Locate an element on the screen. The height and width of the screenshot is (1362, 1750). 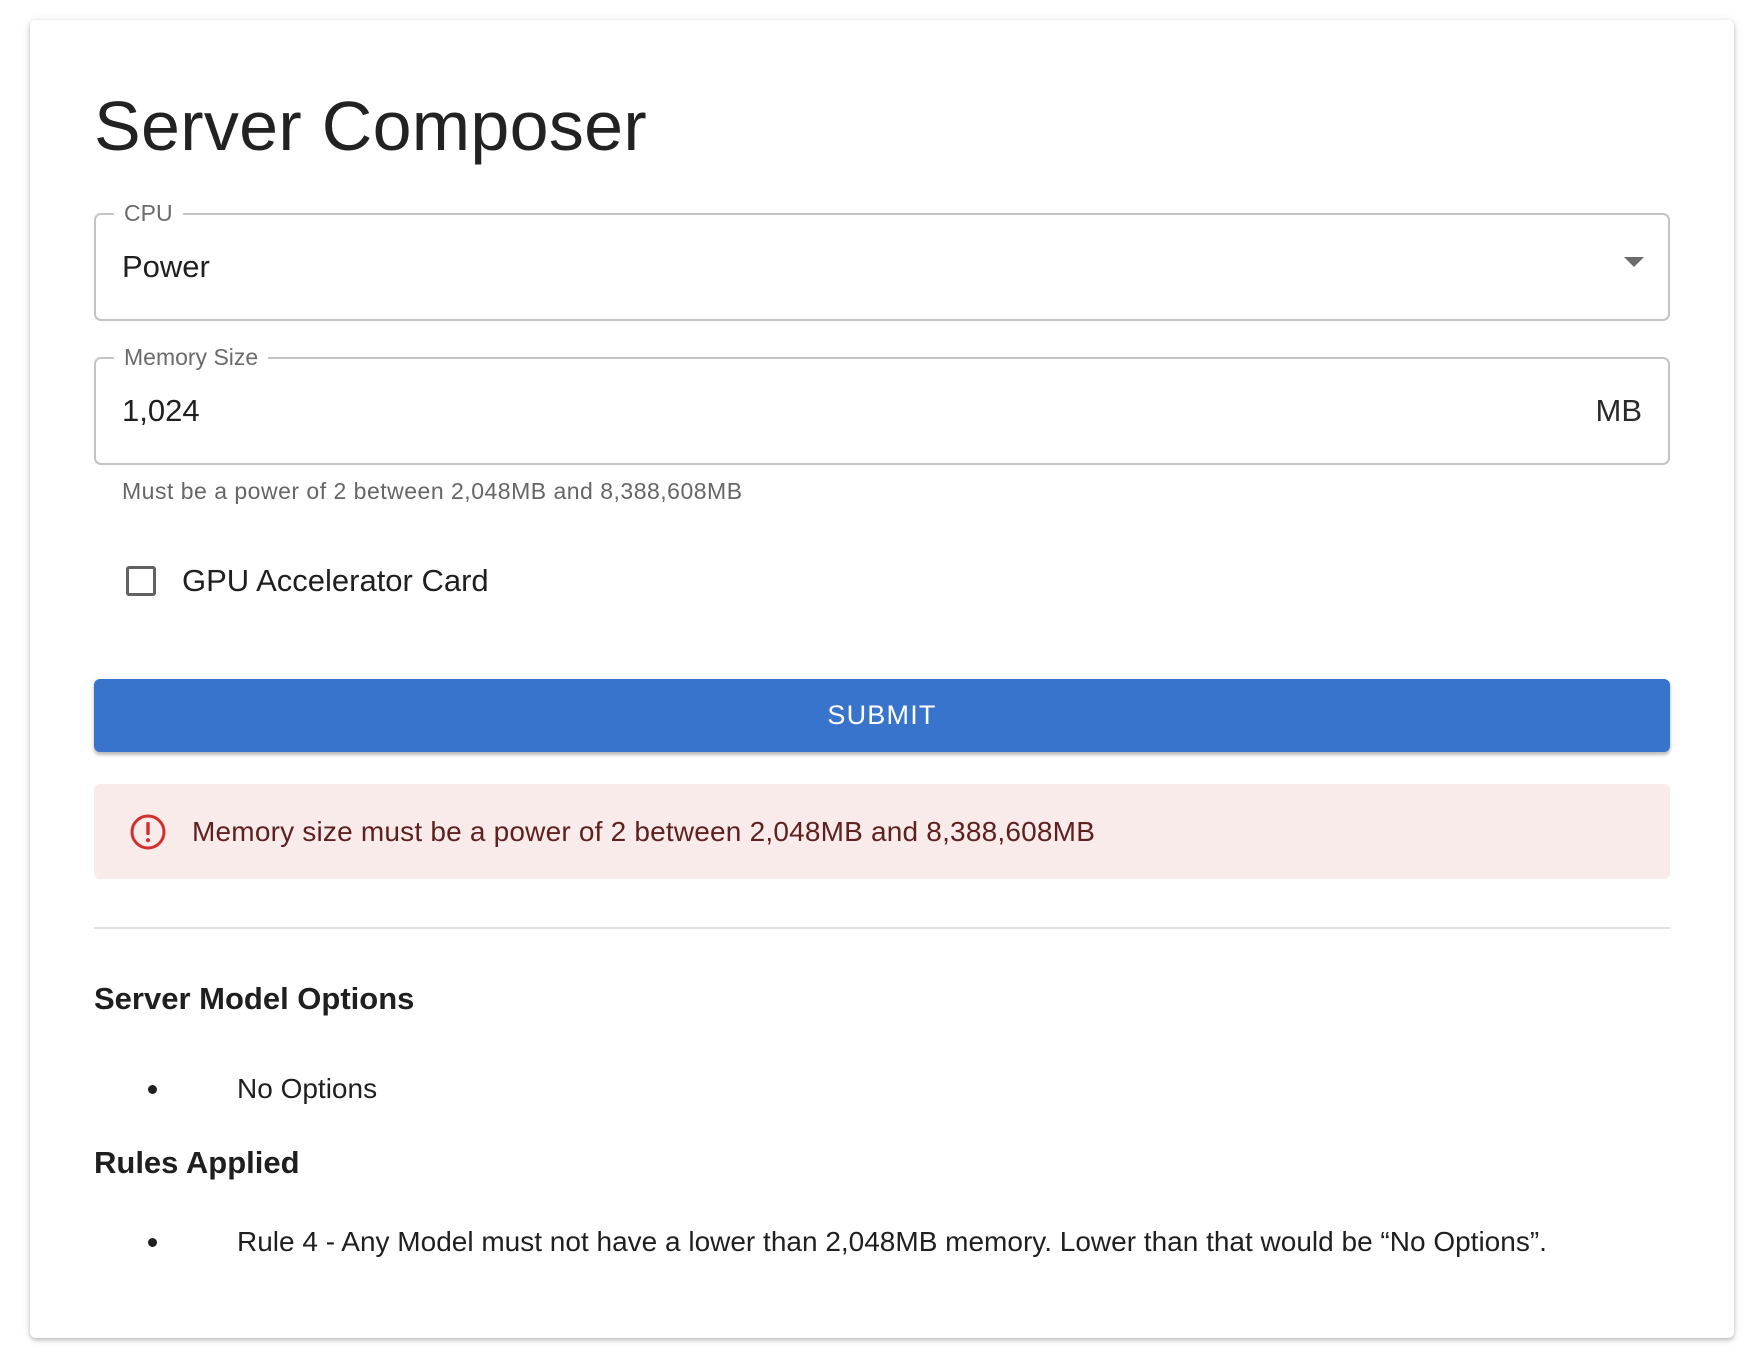
memory-size-input: 1,024 is located at coordinates (161, 411).